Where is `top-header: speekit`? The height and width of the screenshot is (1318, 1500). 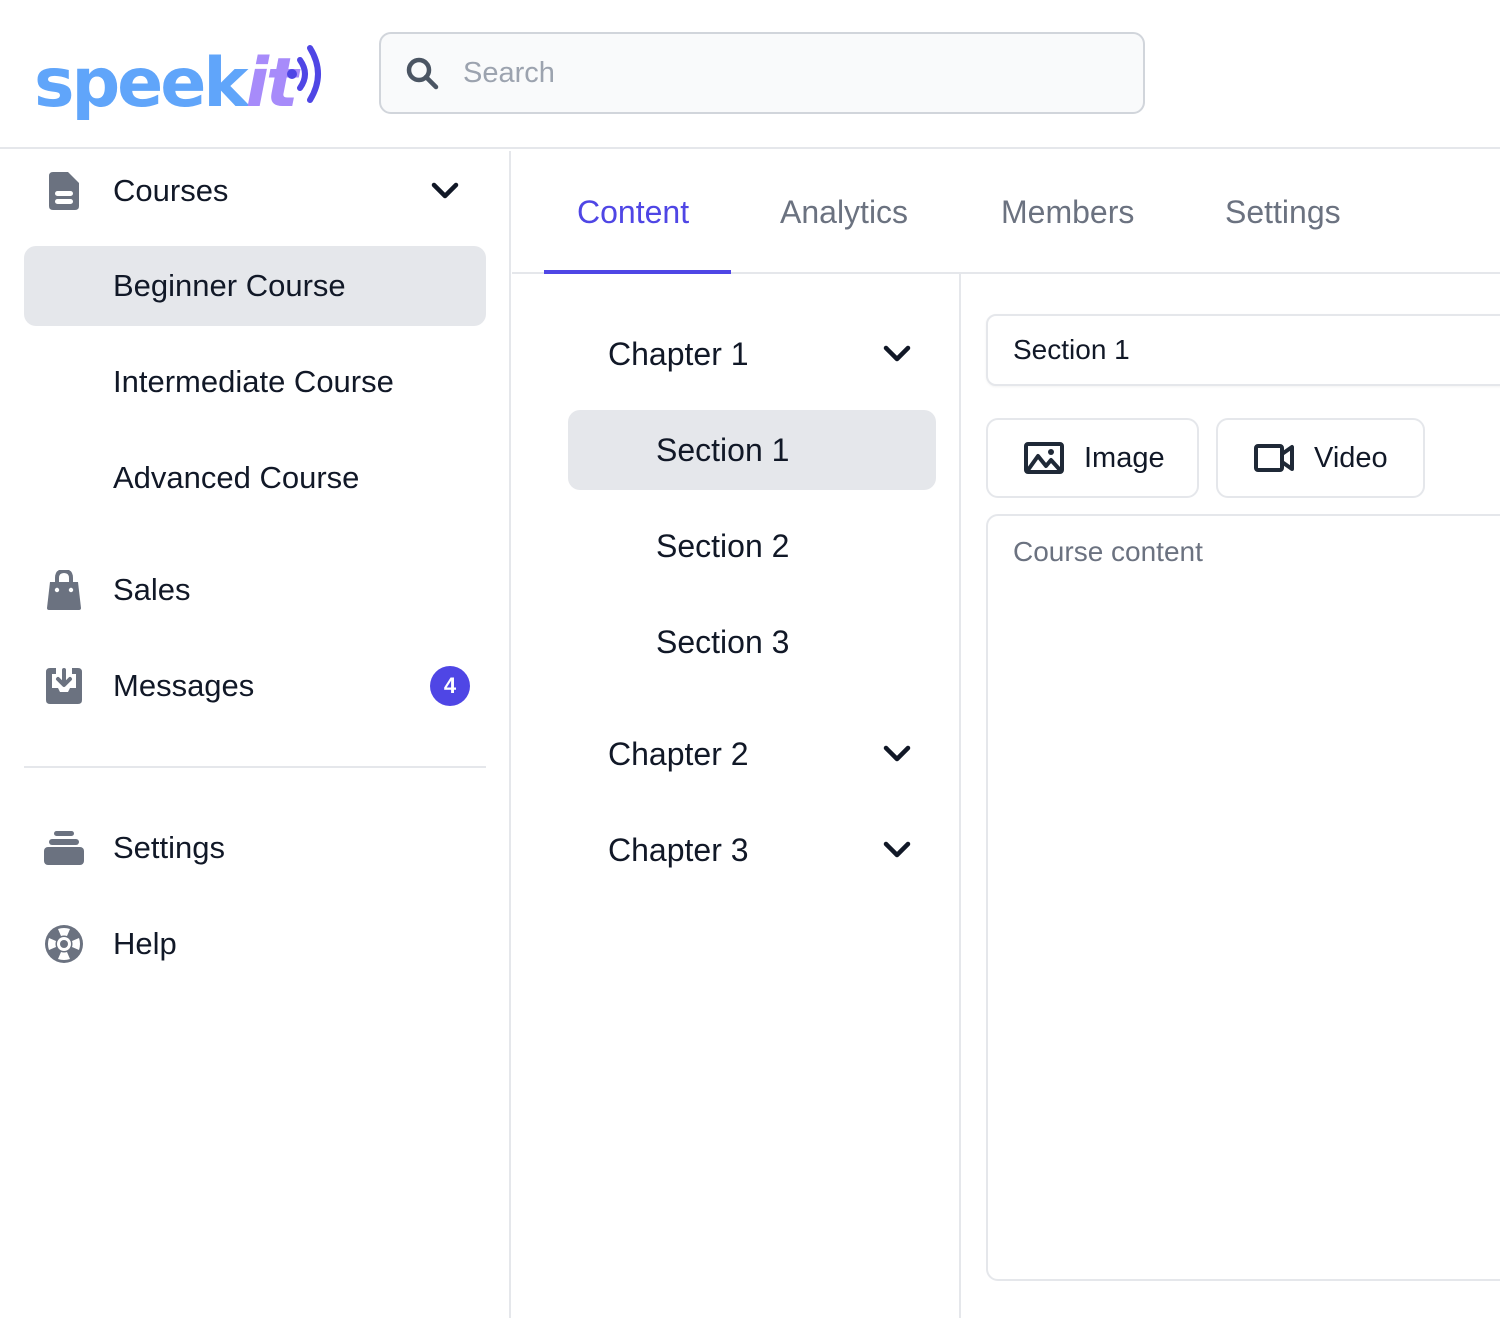
top-header: speekit is located at coordinates (750, 74).